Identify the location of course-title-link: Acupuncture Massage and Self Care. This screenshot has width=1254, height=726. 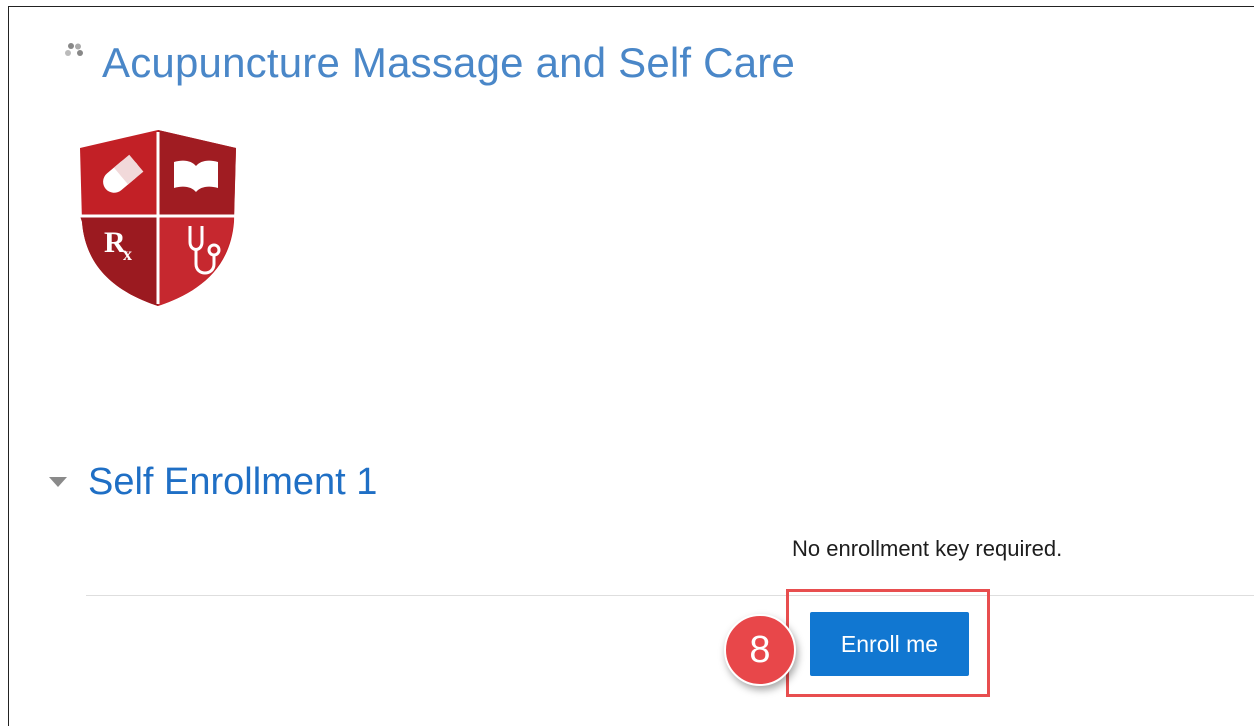
(448, 63).